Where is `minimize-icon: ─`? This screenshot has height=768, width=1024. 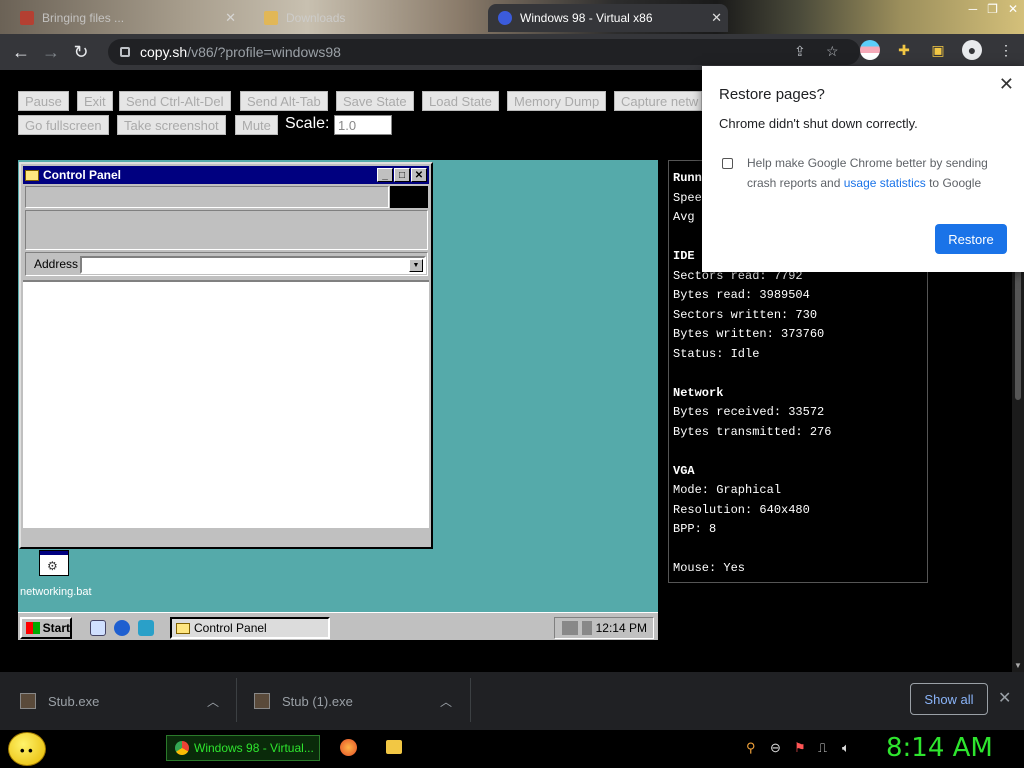 minimize-icon: ─ is located at coordinates (973, 9).